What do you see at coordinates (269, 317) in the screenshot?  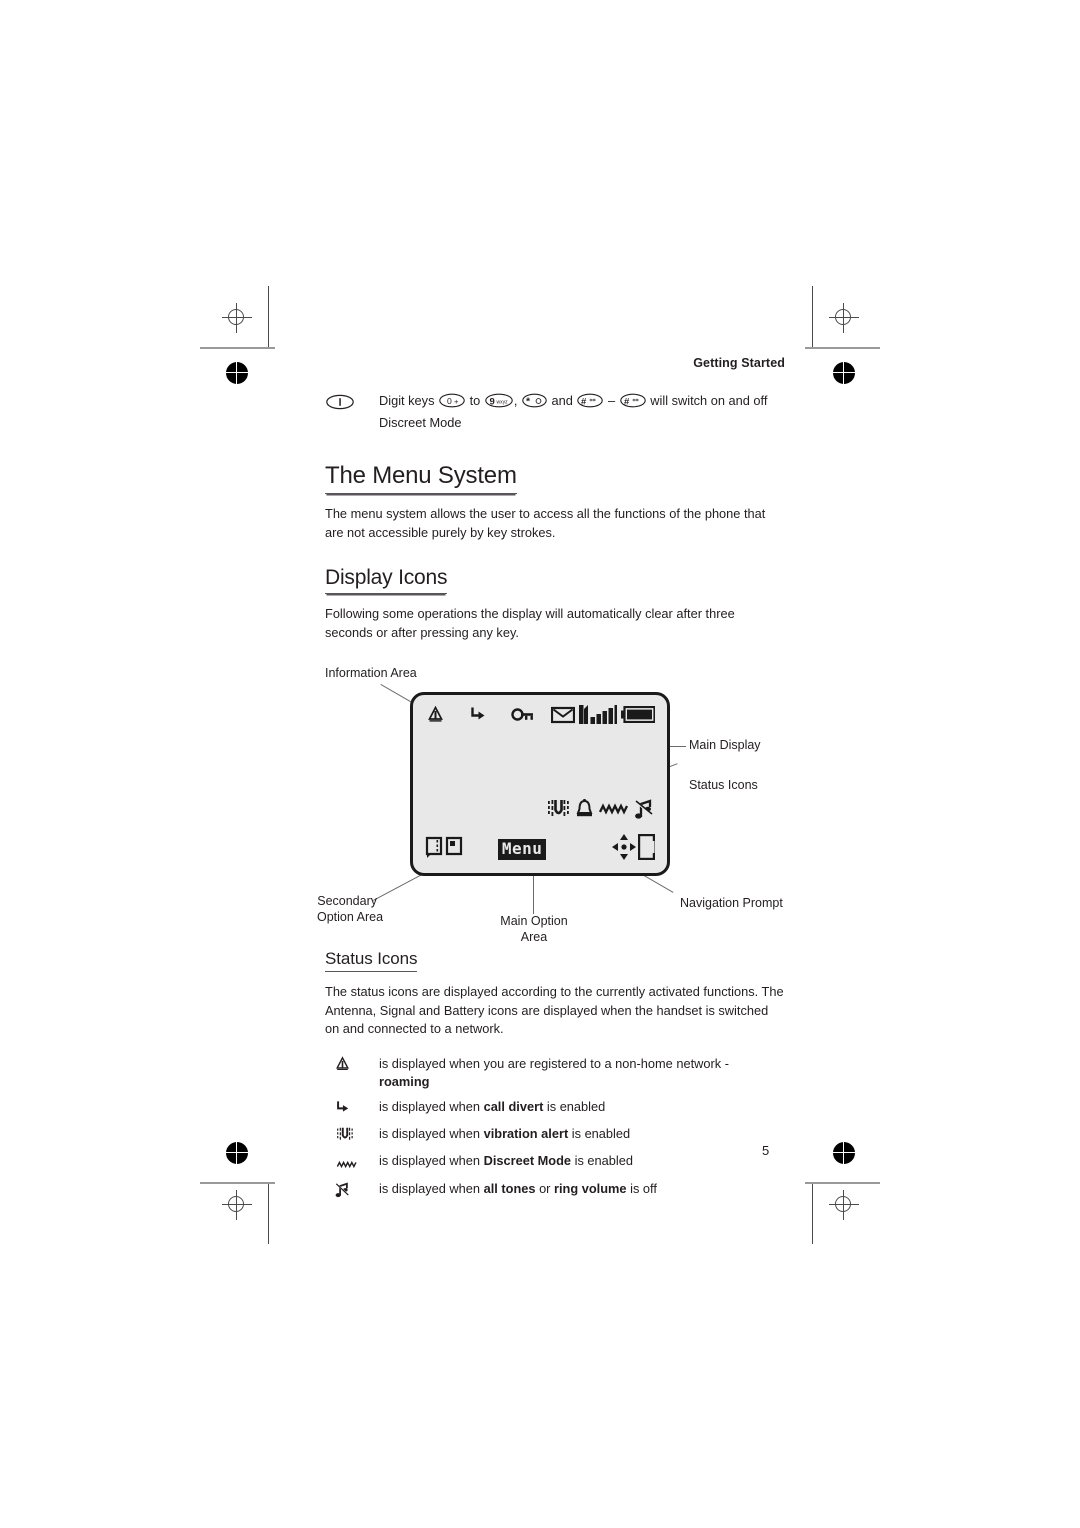 I see `crop-mark-line-top-left` at bounding box center [269, 317].